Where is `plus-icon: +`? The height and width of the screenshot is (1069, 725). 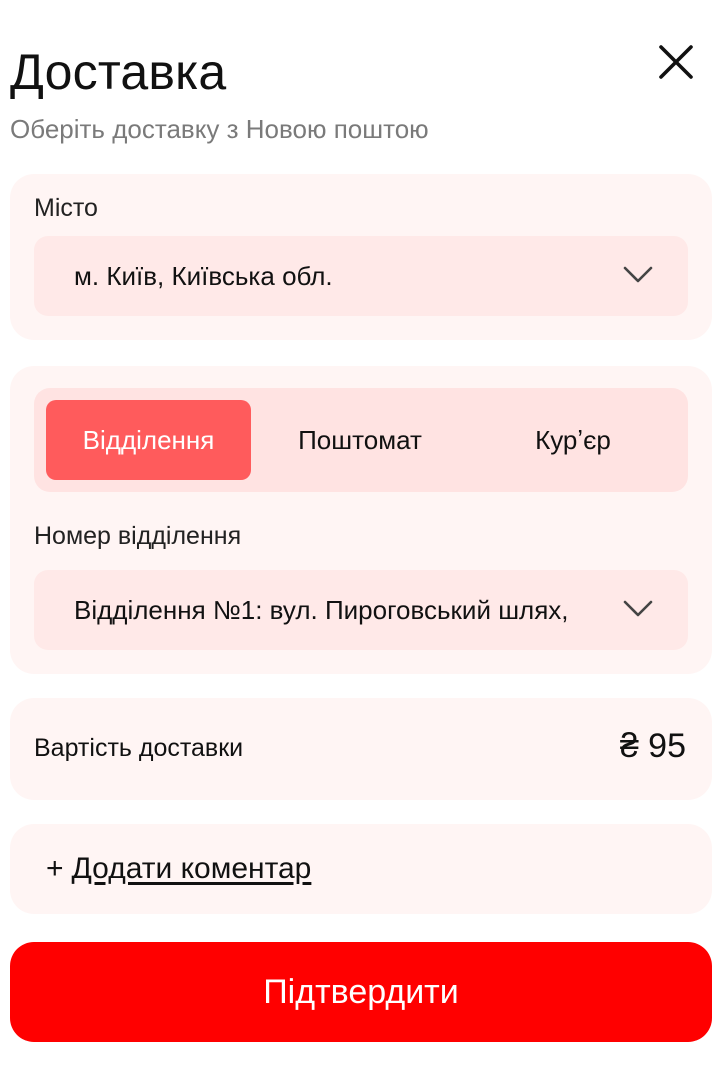 plus-icon: + is located at coordinates (55, 868).